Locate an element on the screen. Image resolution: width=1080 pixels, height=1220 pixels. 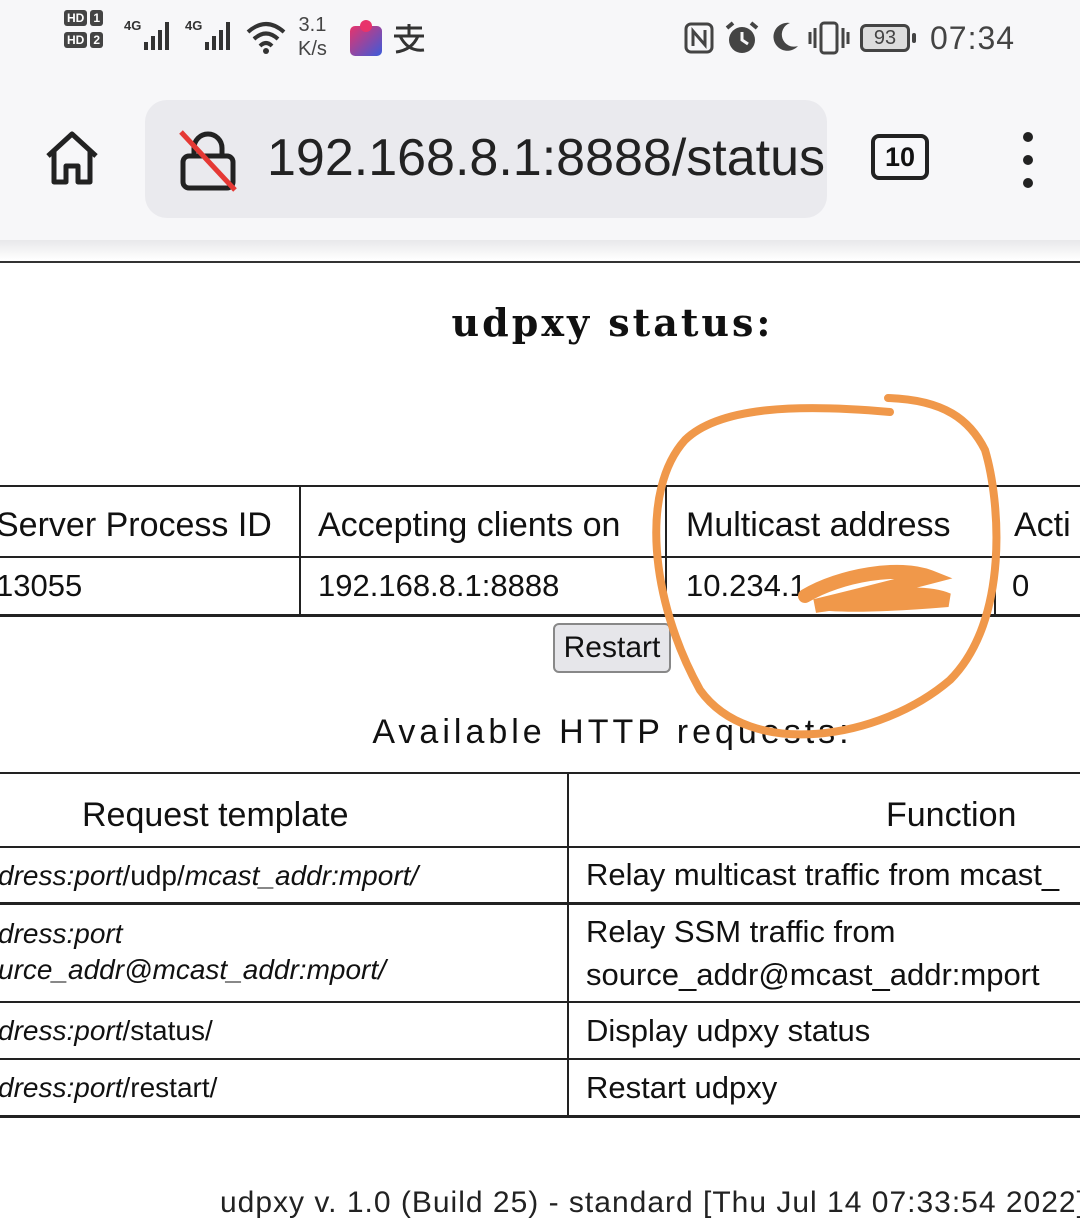
active-clients-value: 0 is located at coordinates (1021, 585).